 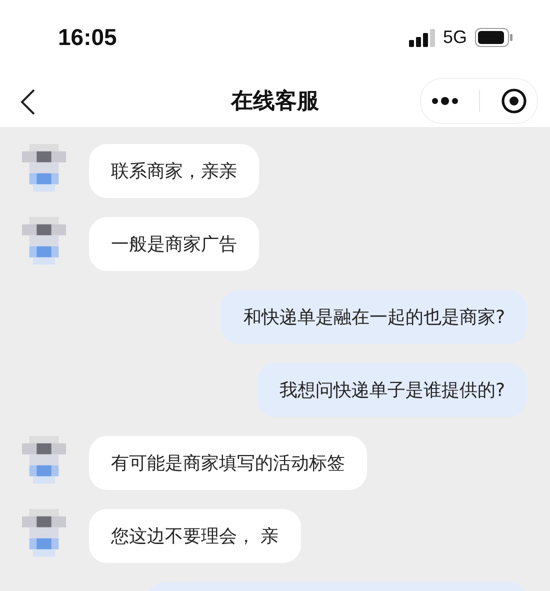 What do you see at coordinates (445, 101) in the screenshot?
I see `more-icon` at bounding box center [445, 101].